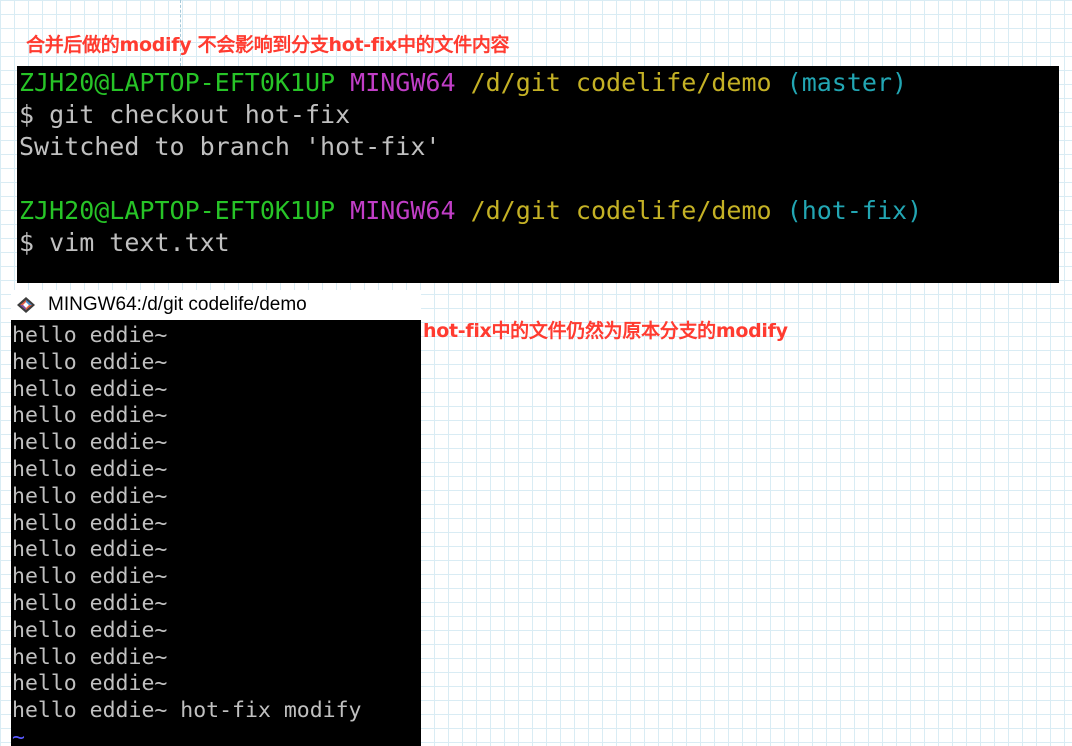 The height and width of the screenshot is (746, 1072). Describe the element at coordinates (187, 711) in the screenshot. I see `file-line-modified: hello eddie~ hot-fix modify` at that location.